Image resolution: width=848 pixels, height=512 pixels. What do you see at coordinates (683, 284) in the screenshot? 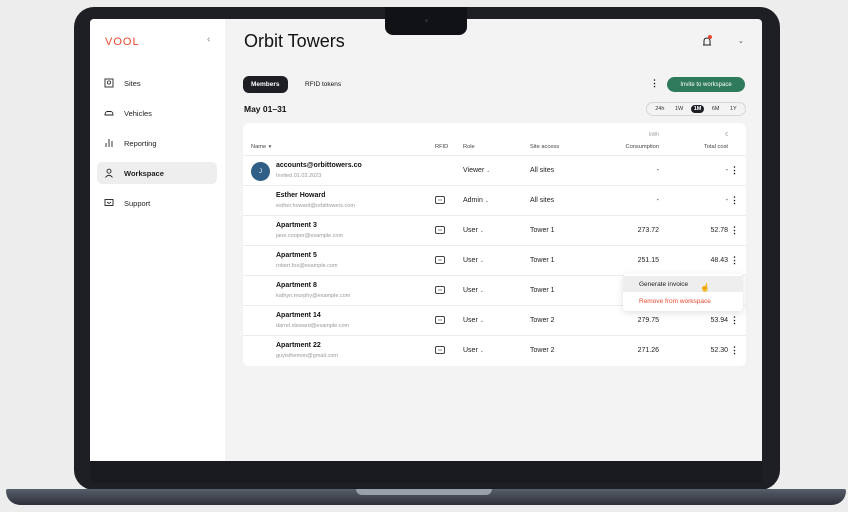
I see `generate-invoice-menu-item: Generate invoice` at bounding box center [683, 284].